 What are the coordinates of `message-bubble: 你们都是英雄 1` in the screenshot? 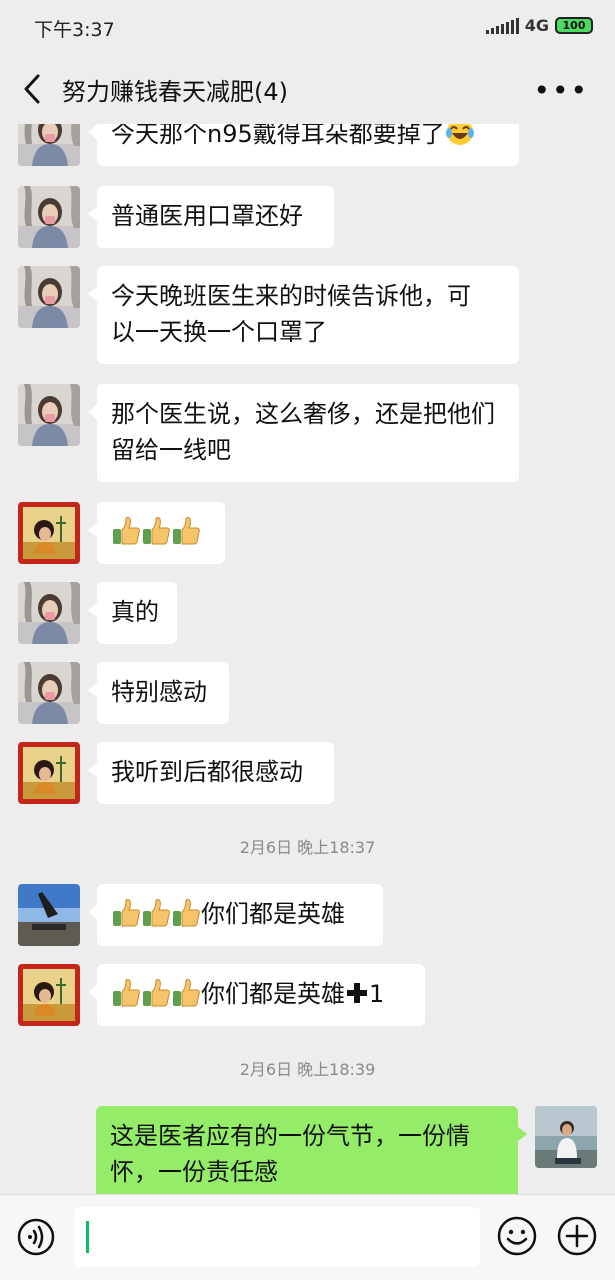 It's located at (256, 995).